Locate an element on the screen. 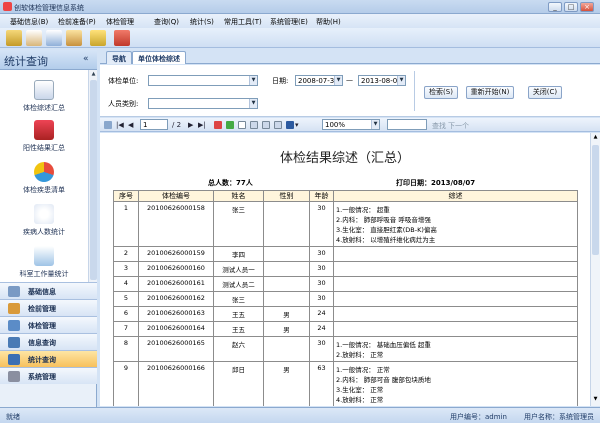  basic-icon is located at coordinates (14, 291).